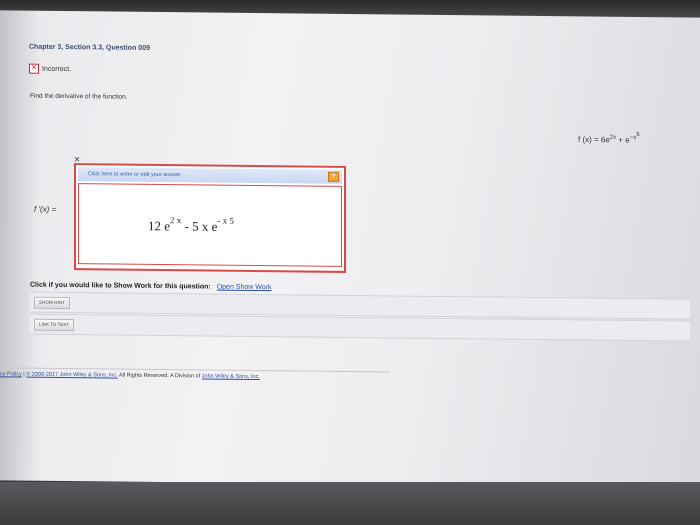 The height and width of the screenshot is (525, 700). I want to click on monitor-bottom-bezel, so click(350, 503).